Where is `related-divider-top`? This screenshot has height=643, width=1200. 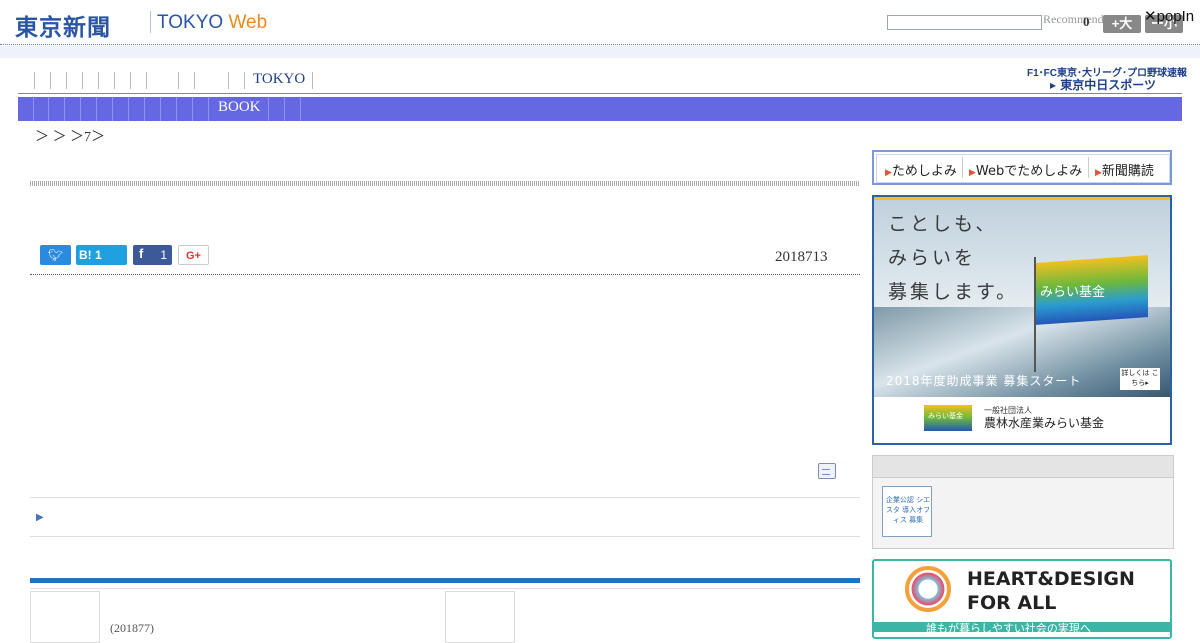
related-divider-top is located at coordinates (445, 497).